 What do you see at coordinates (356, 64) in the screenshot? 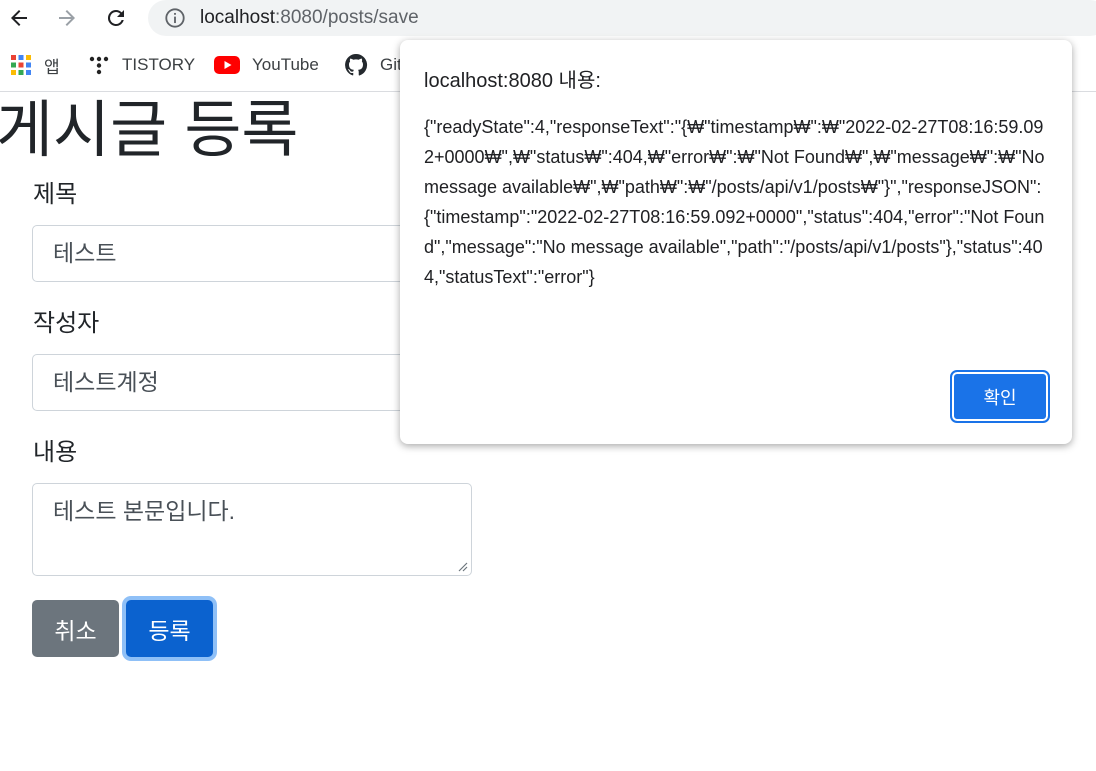
I see `github-icon` at bounding box center [356, 64].